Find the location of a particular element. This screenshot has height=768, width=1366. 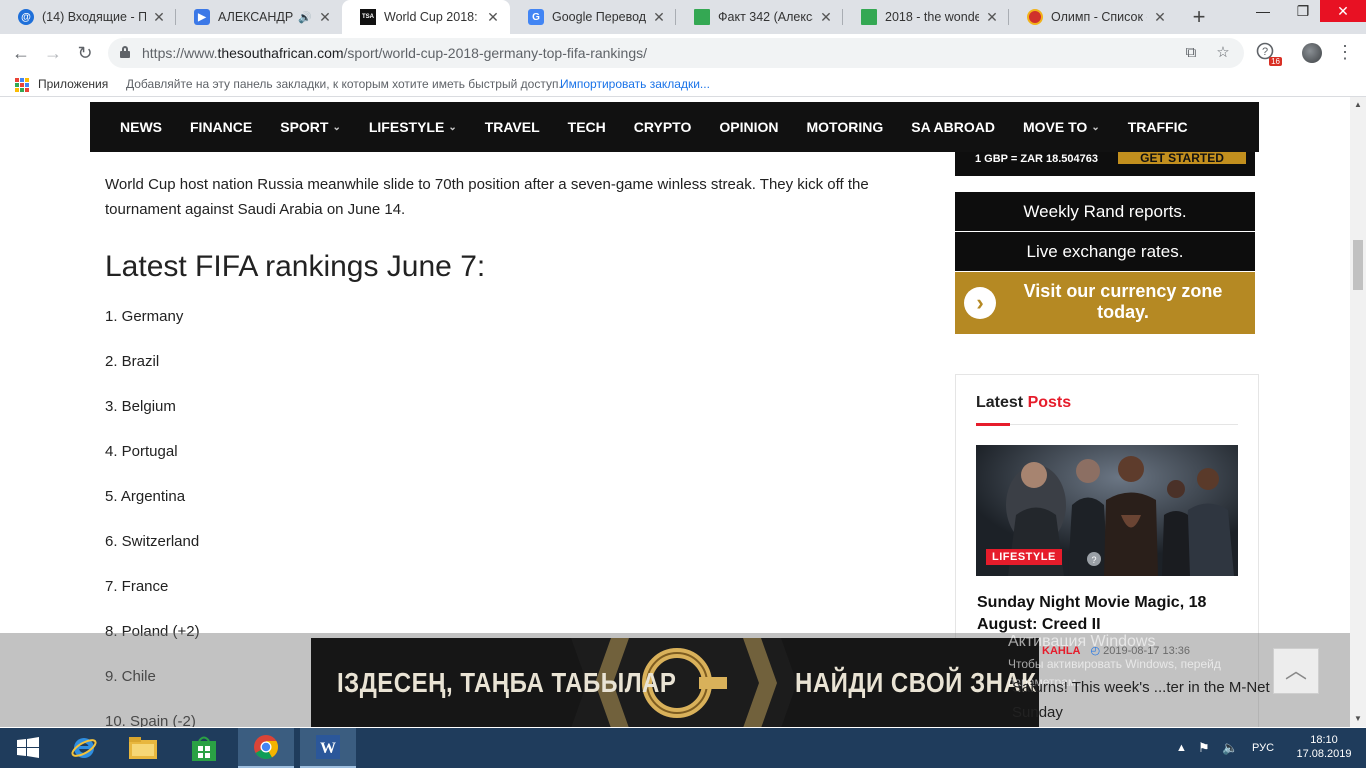

minimize-button: — is located at coordinates (1263, 11).